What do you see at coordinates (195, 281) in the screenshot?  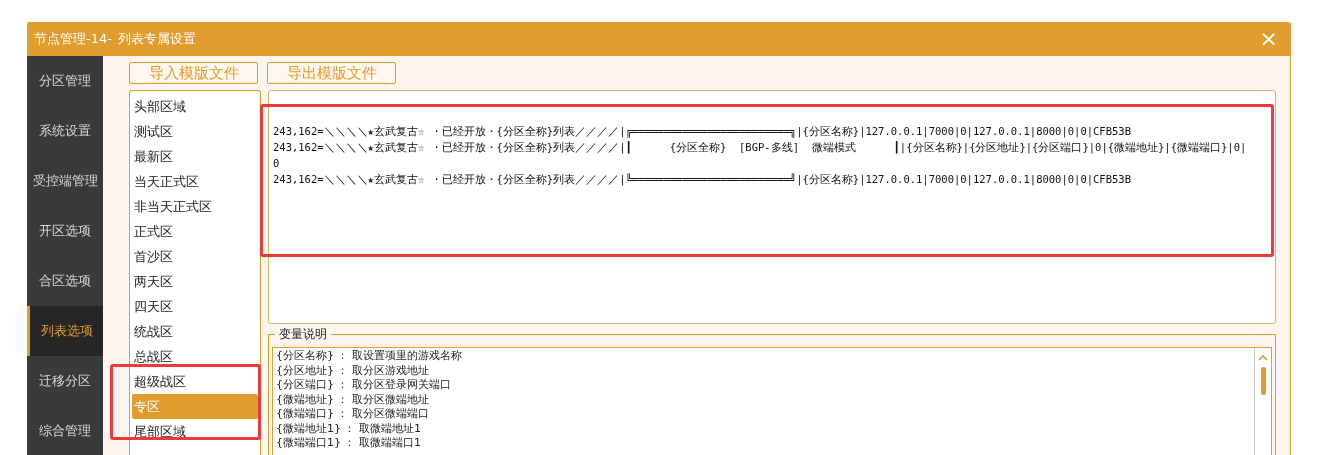 I see `region-item: 两天区` at bounding box center [195, 281].